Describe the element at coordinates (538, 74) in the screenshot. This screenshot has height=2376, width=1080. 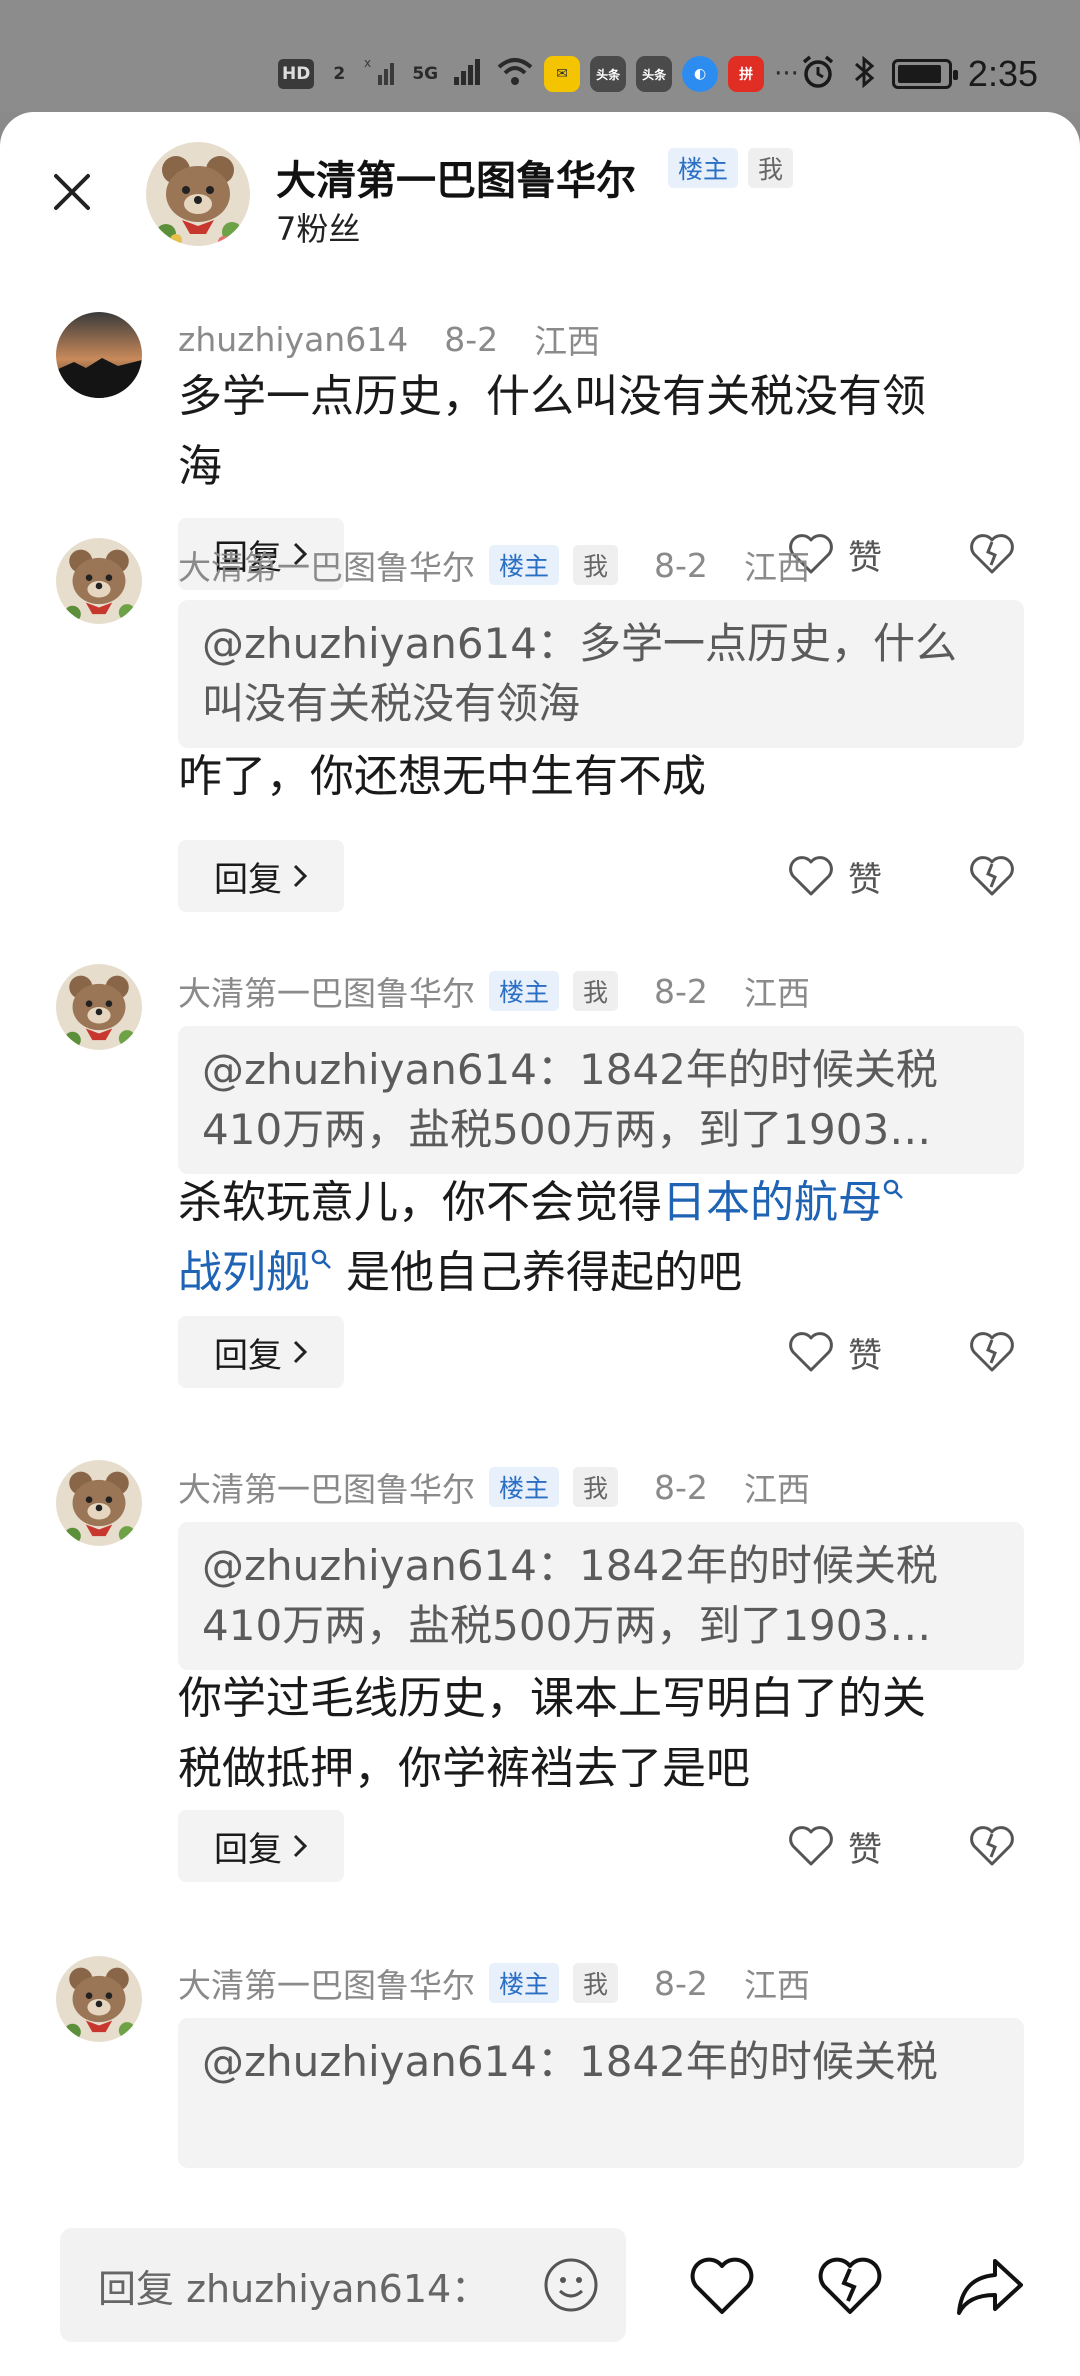
I see `status-left: HD 2 x 5G ✉ 头条 头条 ◐ 拼 ···` at that location.